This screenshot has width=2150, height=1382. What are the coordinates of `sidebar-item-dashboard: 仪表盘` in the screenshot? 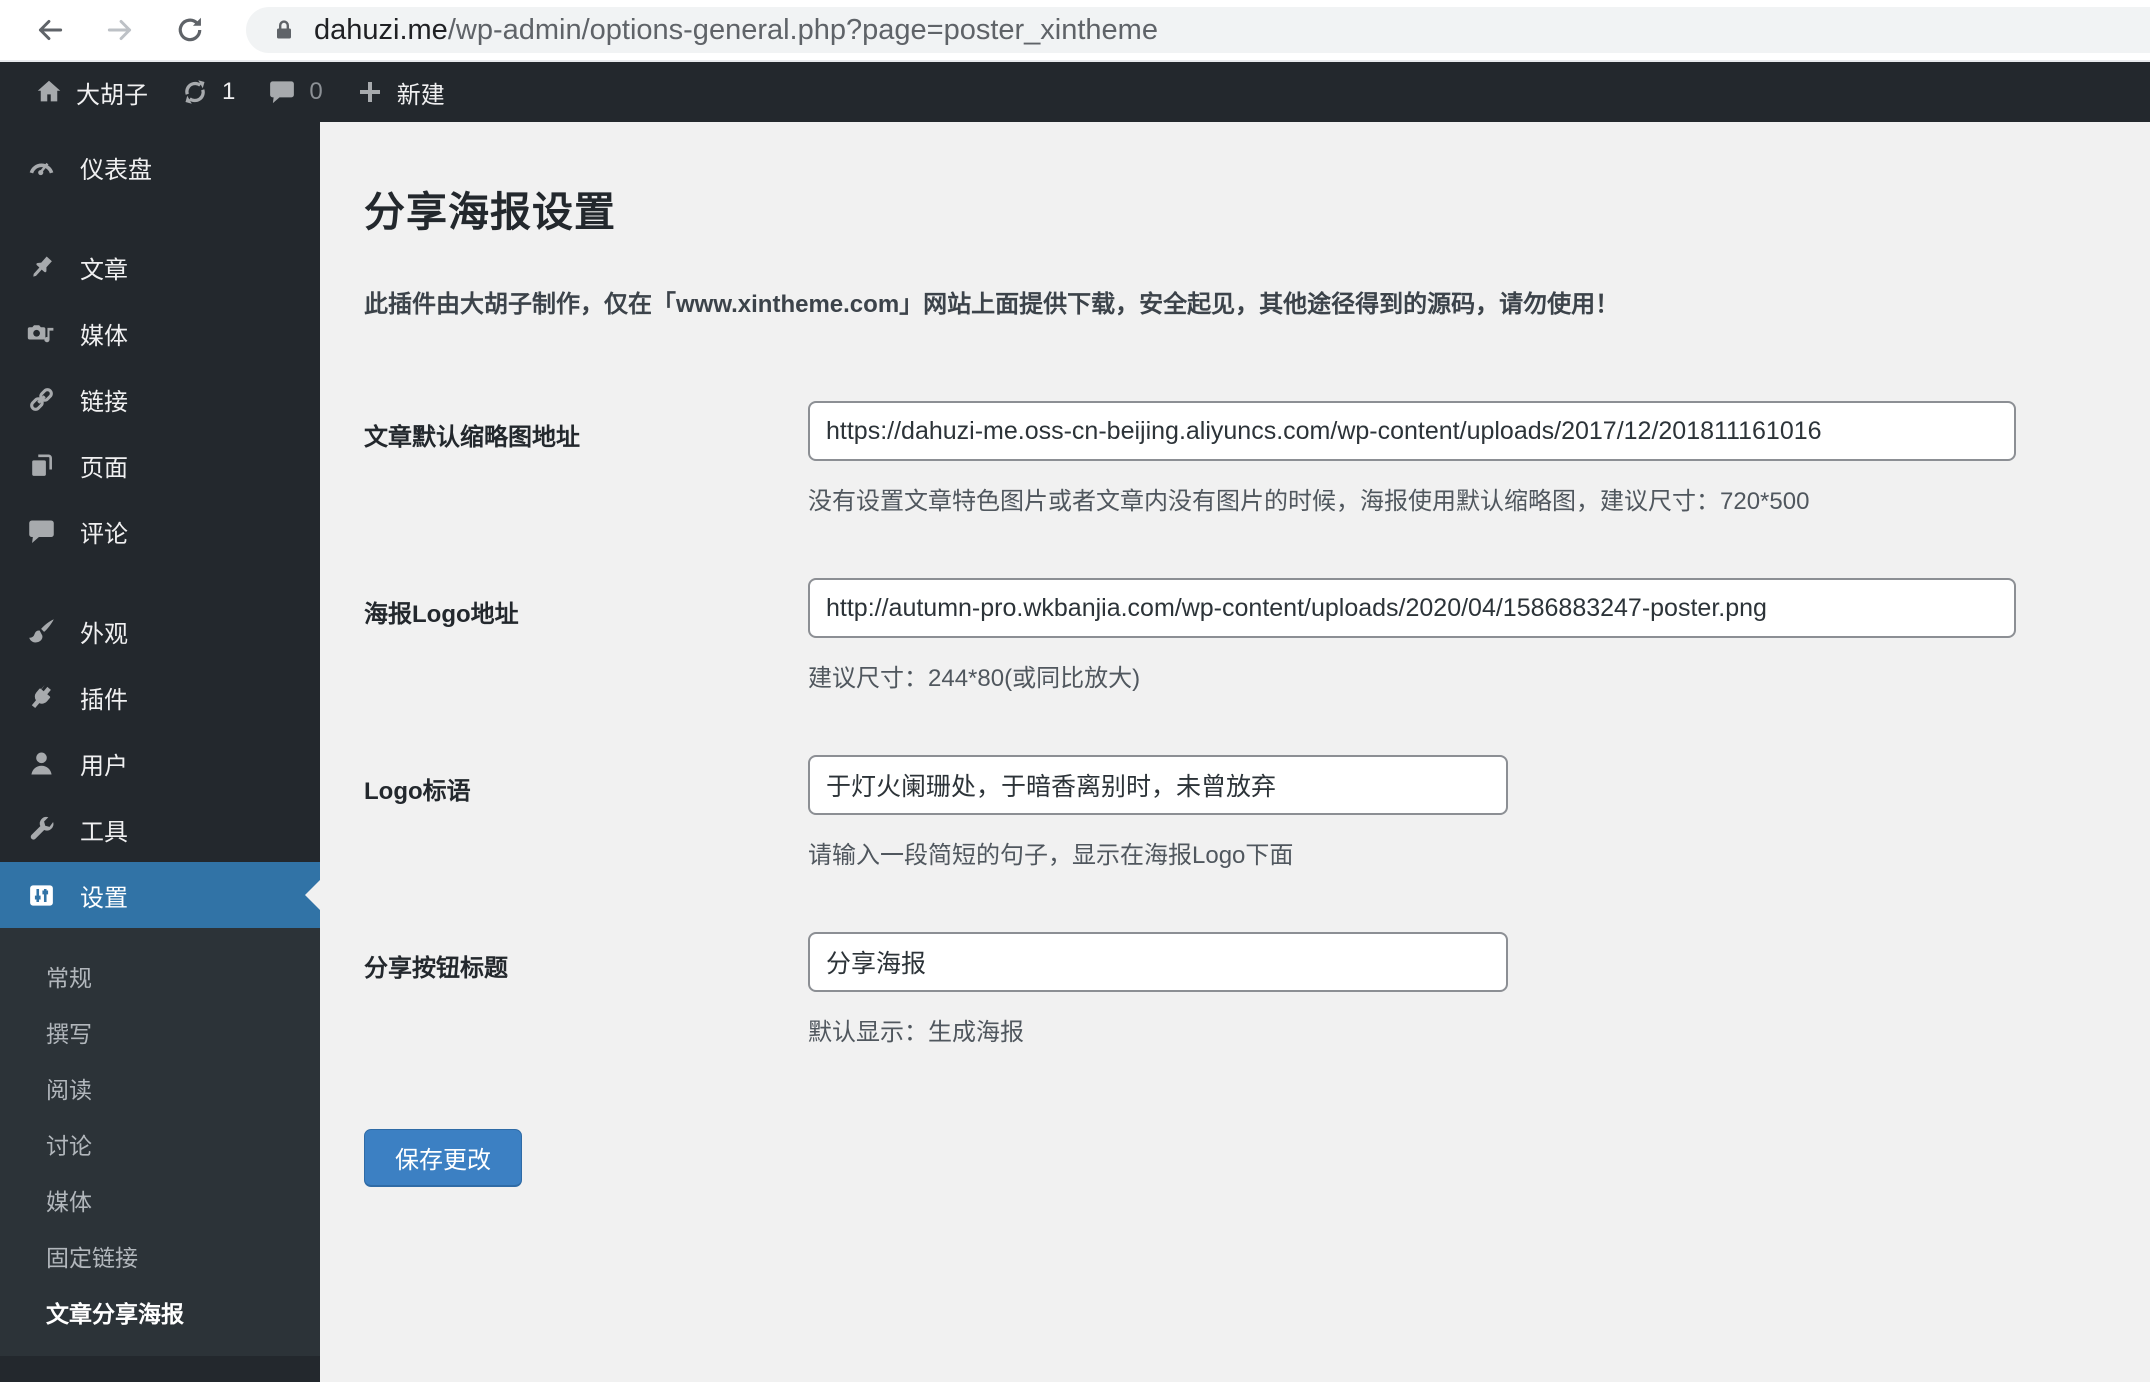 It's located at (160, 167).